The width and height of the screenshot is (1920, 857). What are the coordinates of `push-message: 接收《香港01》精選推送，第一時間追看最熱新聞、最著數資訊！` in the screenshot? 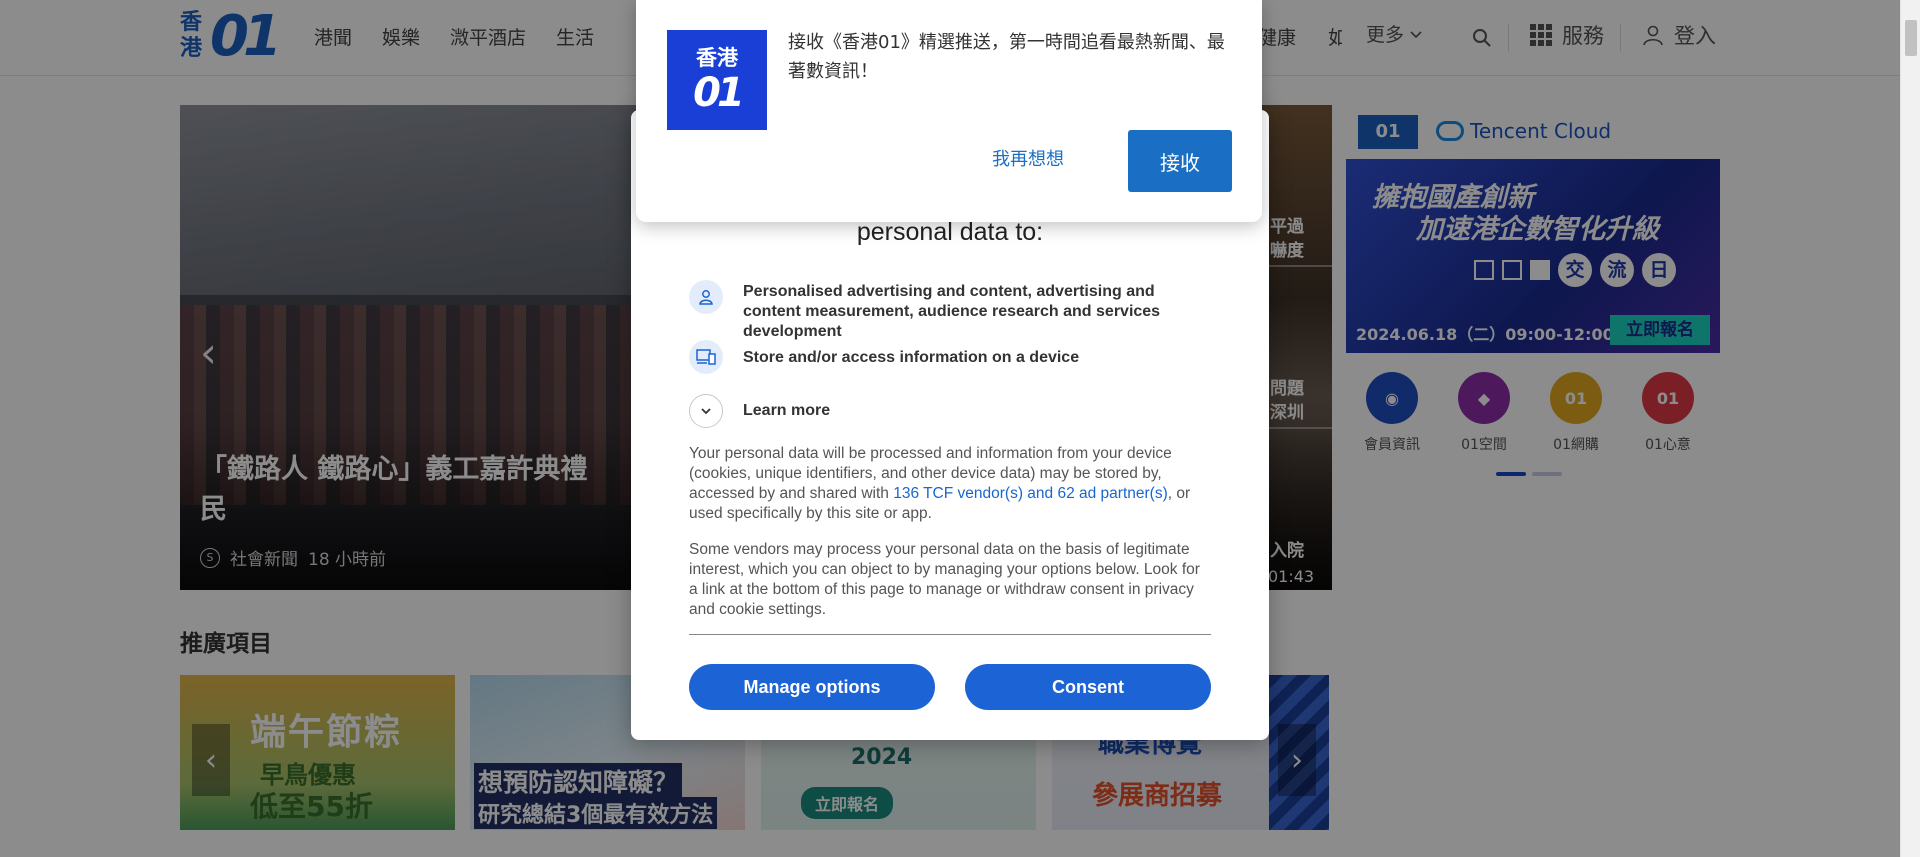 It's located at (1006, 57).